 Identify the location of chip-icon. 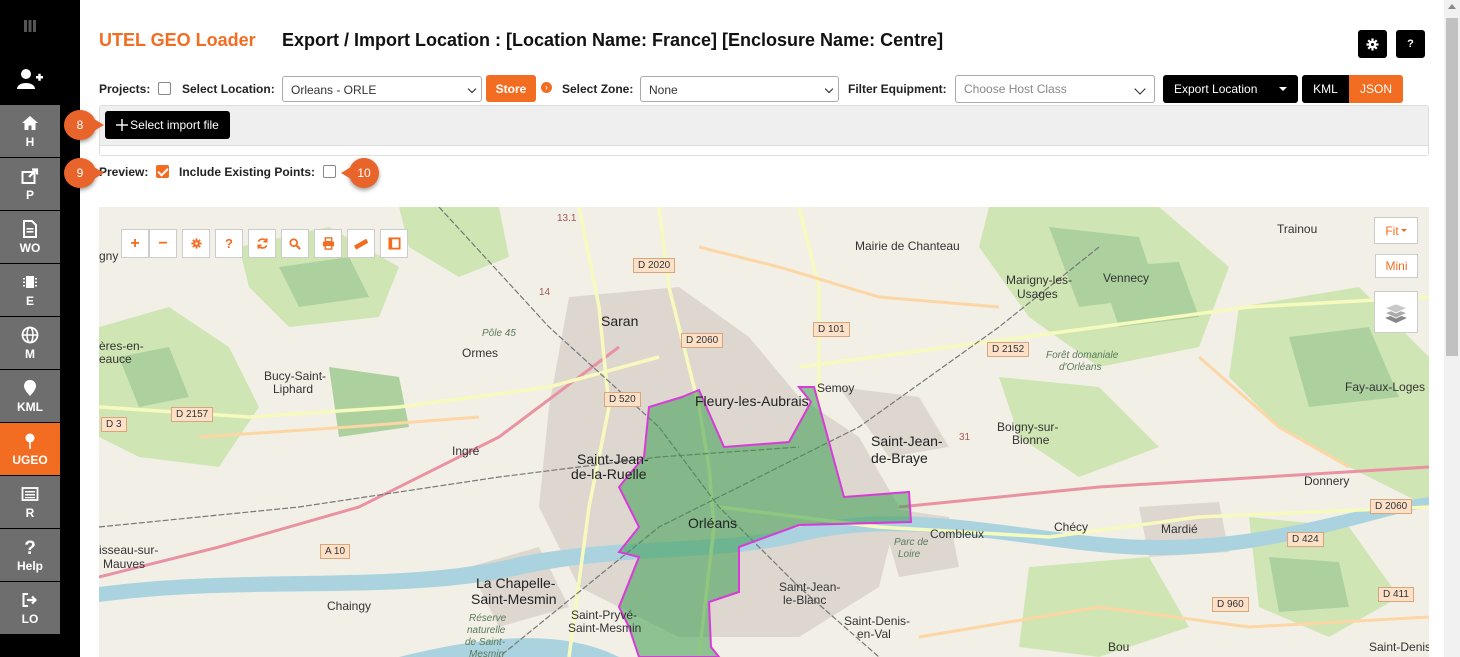
(30, 281).